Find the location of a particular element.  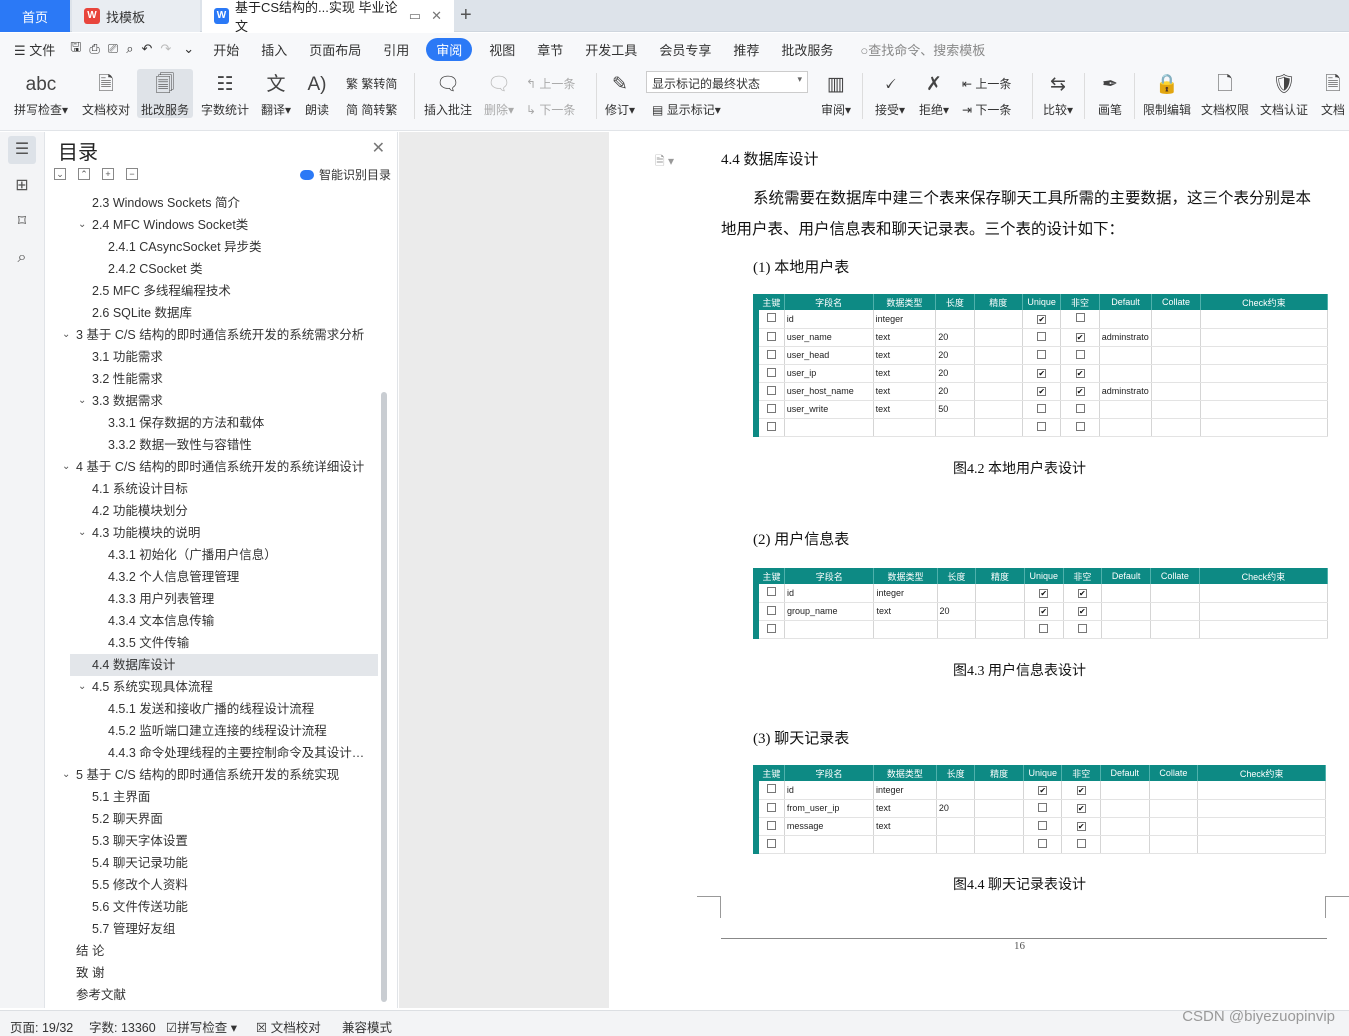

outline-item: 3.3.1 保存数据的方法和载体 is located at coordinates (242, 423).